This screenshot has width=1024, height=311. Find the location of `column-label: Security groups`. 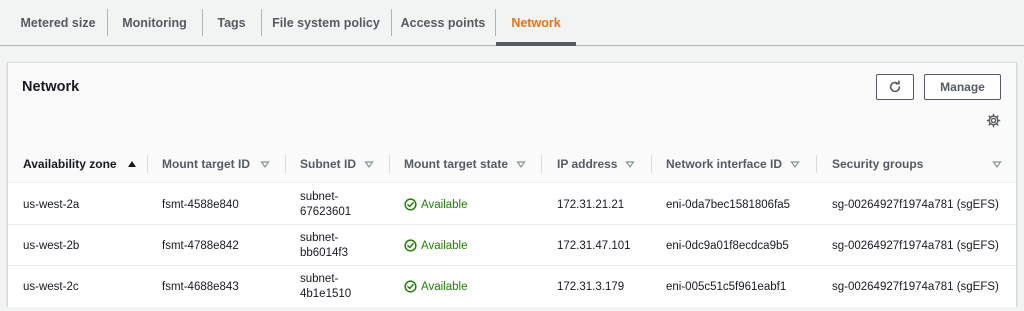

column-label: Security groups is located at coordinates (878, 164).